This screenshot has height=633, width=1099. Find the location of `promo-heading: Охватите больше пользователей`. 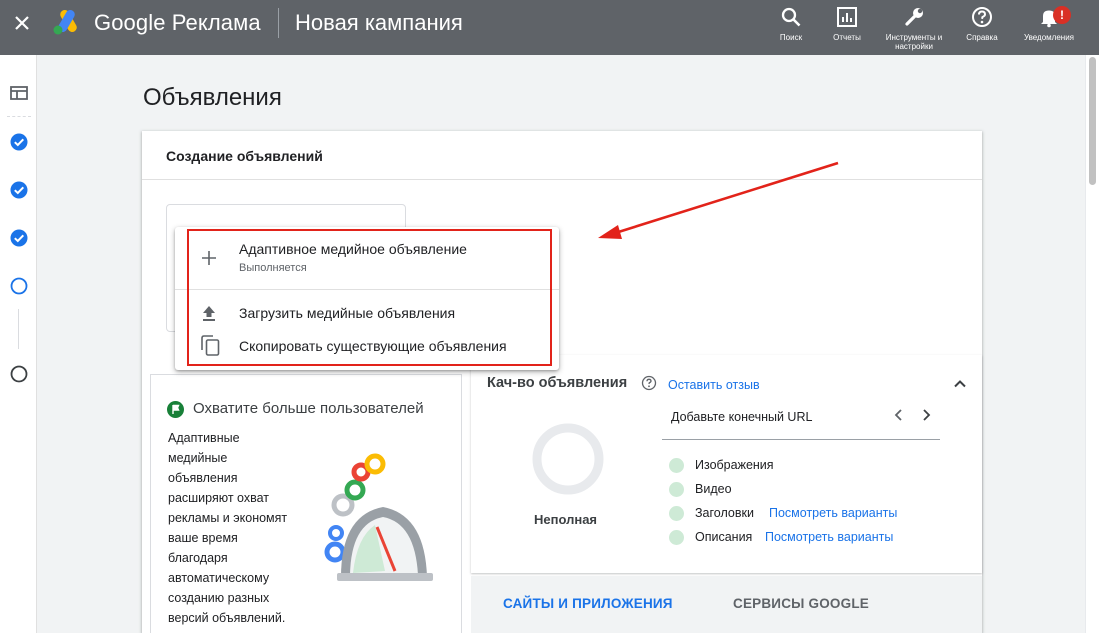

promo-heading: Охватите больше пользователей is located at coordinates (295, 409).